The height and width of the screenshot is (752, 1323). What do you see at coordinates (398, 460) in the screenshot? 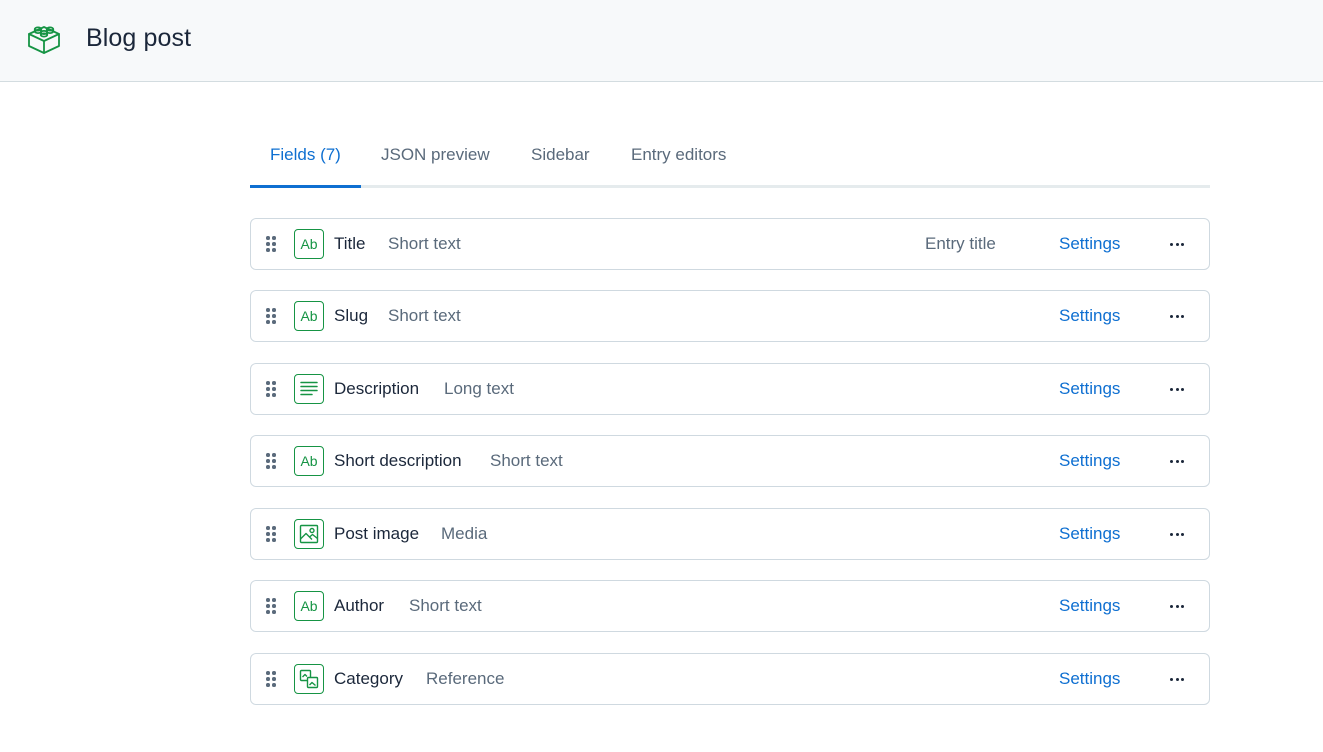
I see `field-name: Short description` at bounding box center [398, 460].